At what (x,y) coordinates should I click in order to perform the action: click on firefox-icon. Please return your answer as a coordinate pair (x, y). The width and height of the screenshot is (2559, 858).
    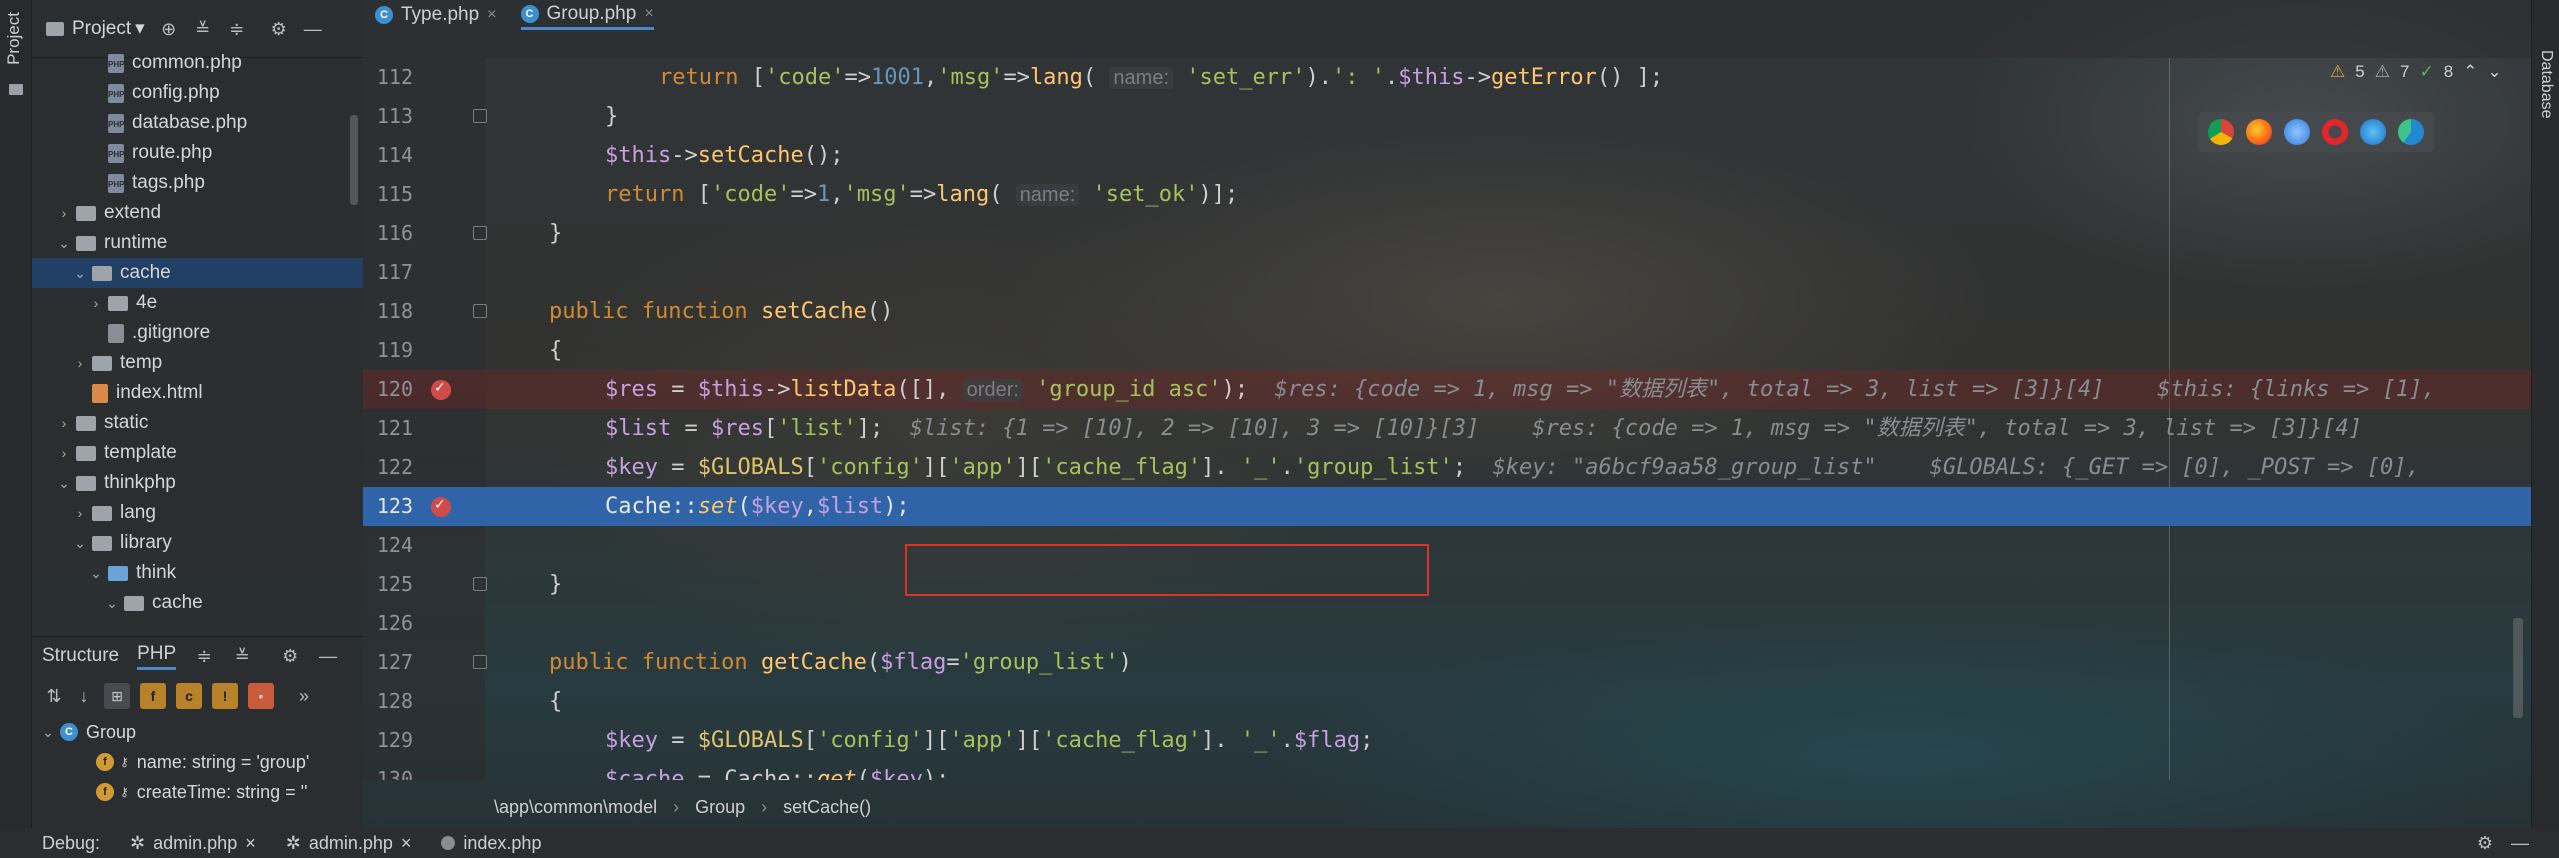
    Looking at the image, I should click on (2259, 132).